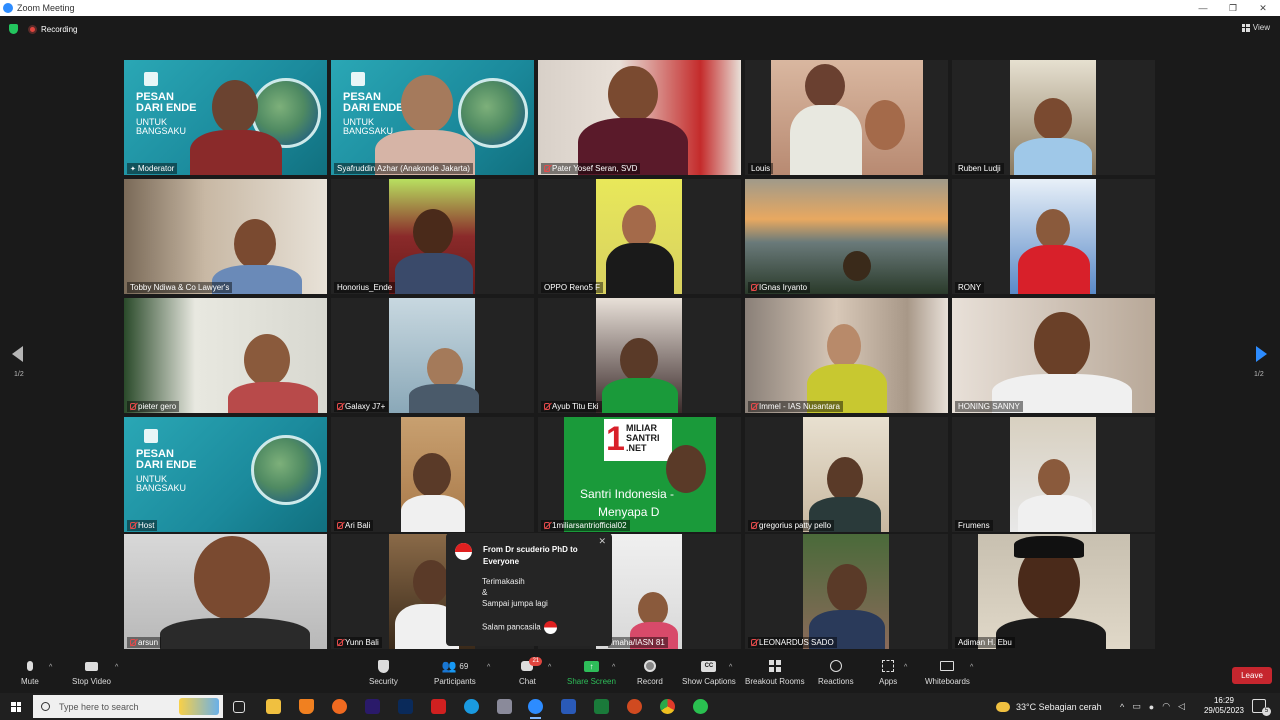 The image size is (1280, 720). I want to click on view-button: View, so click(1255, 27).